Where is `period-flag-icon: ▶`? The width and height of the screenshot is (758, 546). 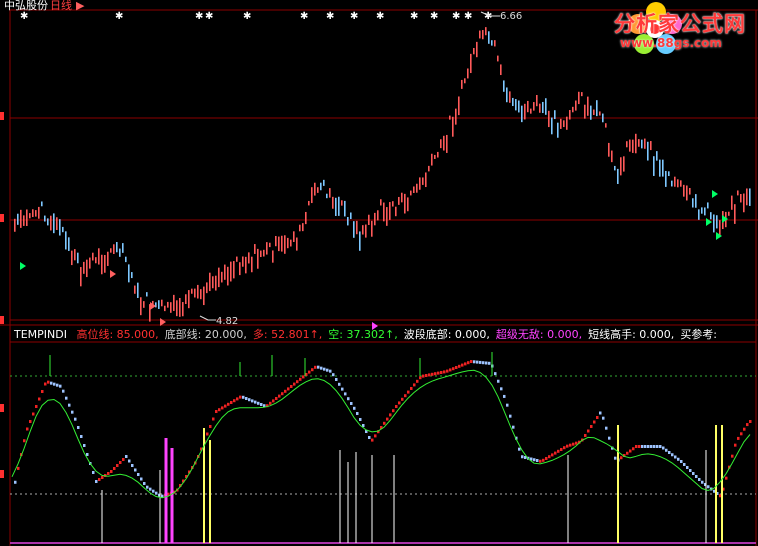
period-flag-icon: ▶ is located at coordinates (80, 6).